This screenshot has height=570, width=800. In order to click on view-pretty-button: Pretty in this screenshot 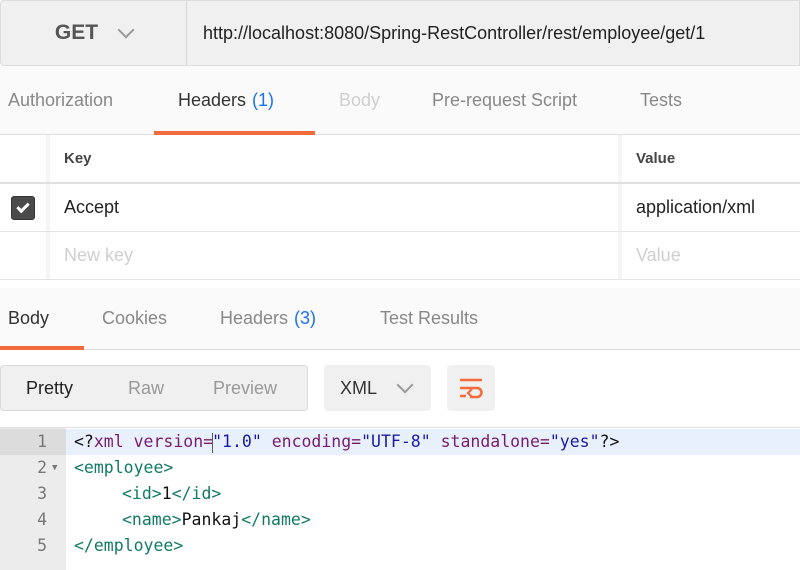, I will do `click(49, 388)`.